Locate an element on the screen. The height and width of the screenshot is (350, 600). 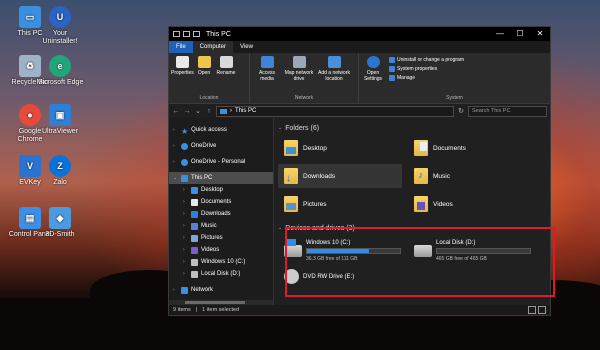
nav-onedrive-personal: › OneDrive - Personal is located at coordinates (221, 162).